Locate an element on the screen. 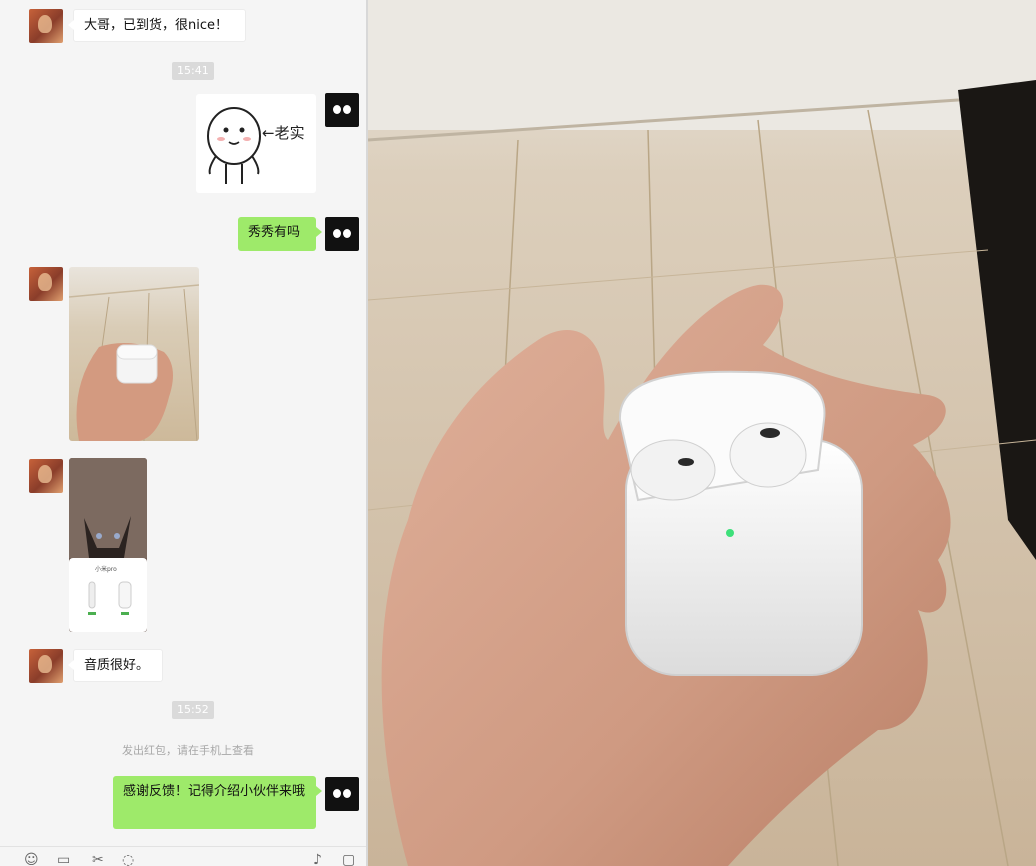  sticker-label: ←老实 is located at coordinates (283, 133).